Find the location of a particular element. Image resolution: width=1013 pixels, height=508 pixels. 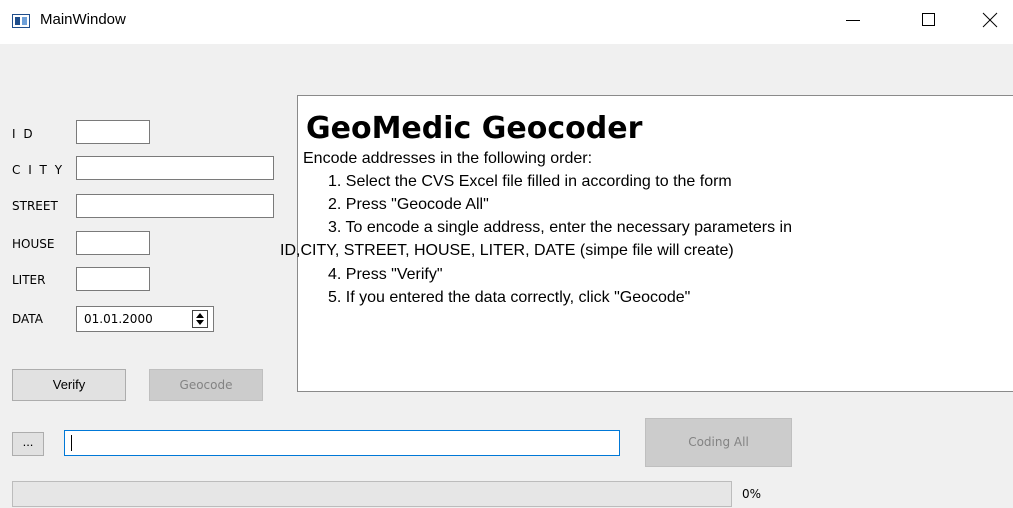

maximize-button is located at coordinates (929, 22).